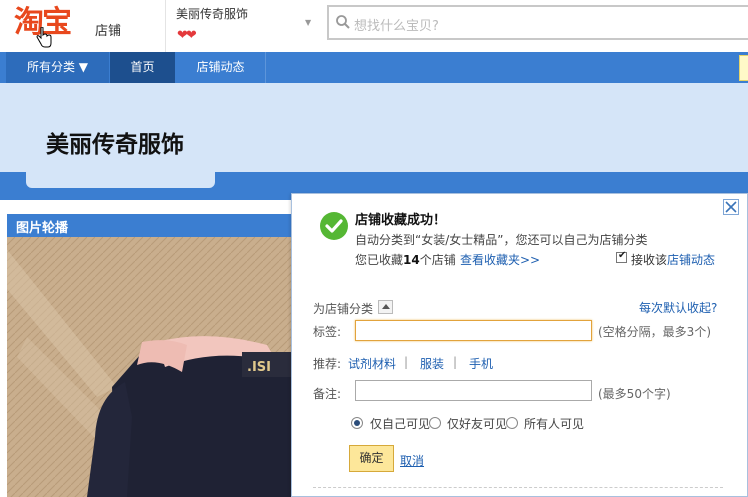 The image size is (748, 497). I want to click on shop-dropdown-icon: ▼, so click(308, 22).